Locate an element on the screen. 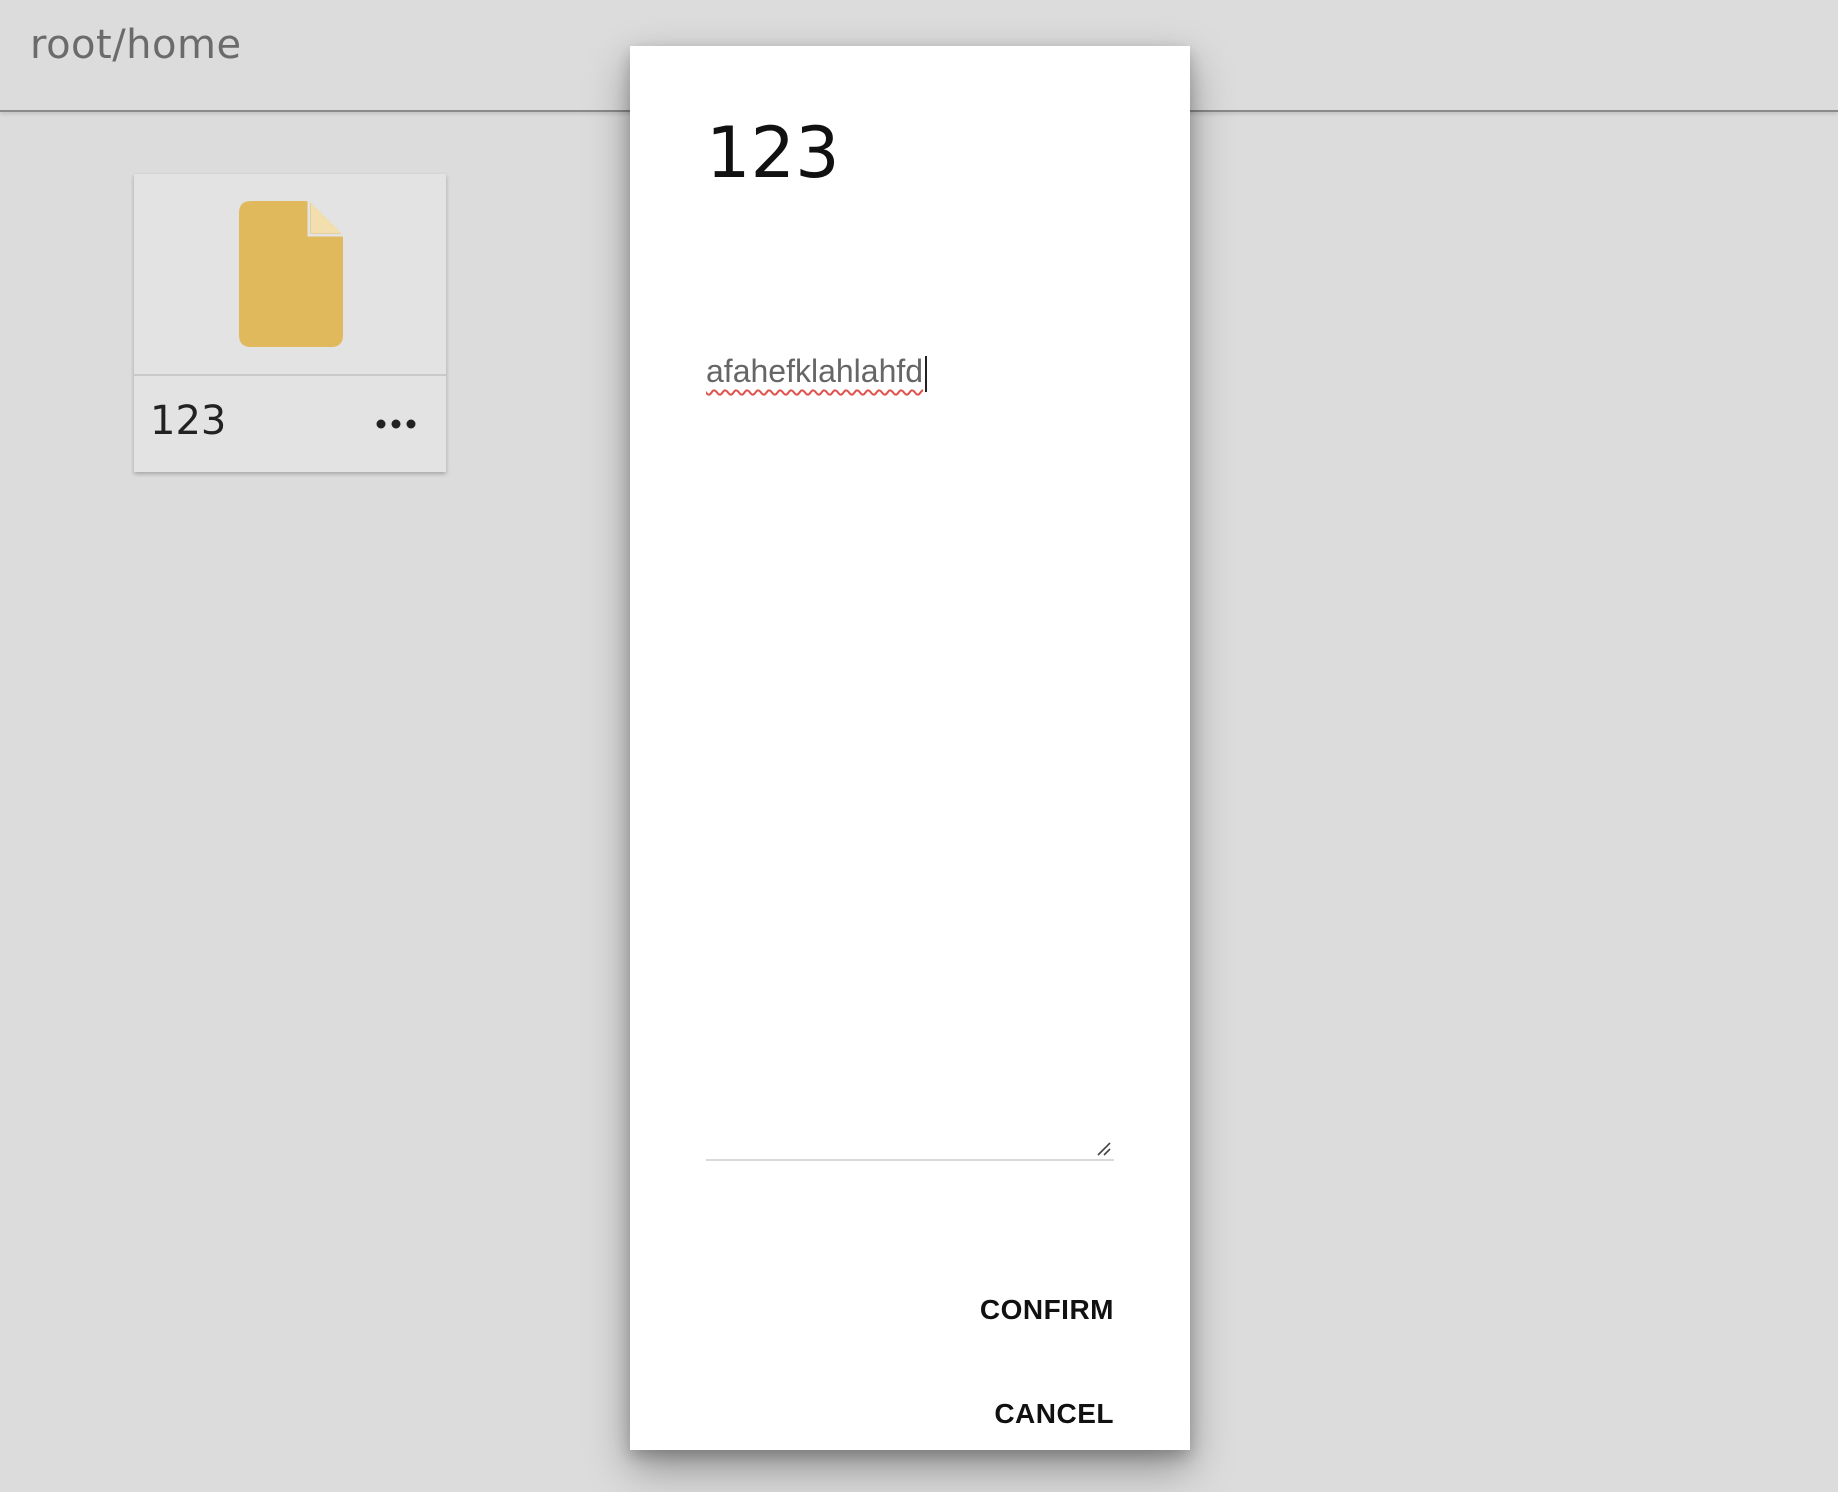  file-name: 123 is located at coordinates (188, 421).